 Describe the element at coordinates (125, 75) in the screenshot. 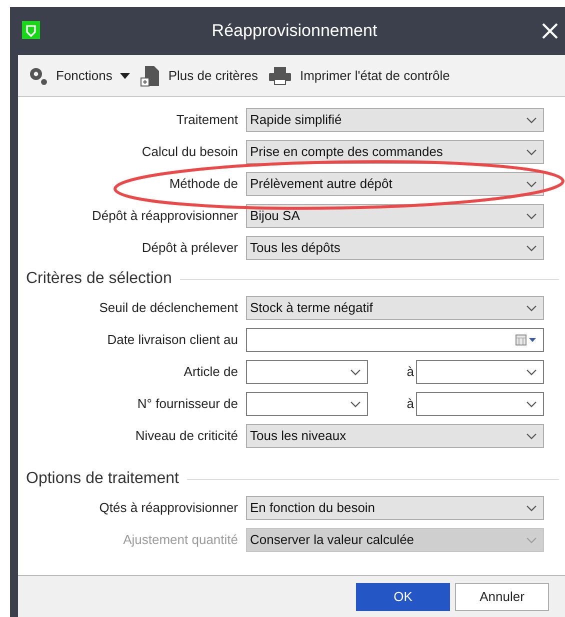

I see `caret-icon` at that location.